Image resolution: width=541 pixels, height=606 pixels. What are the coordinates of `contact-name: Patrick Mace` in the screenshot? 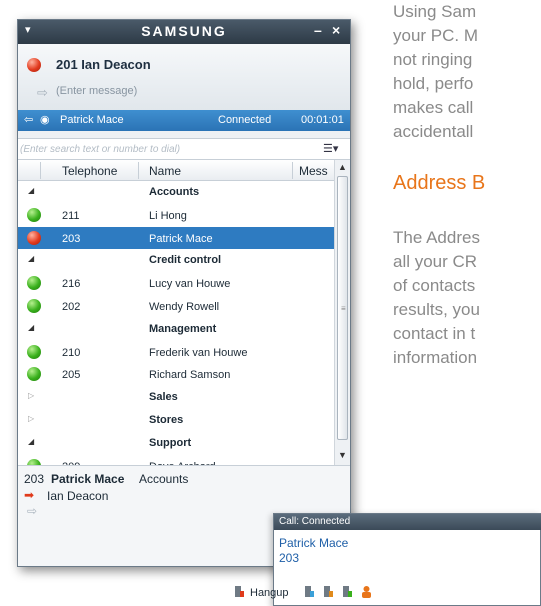 It's located at (181, 239).